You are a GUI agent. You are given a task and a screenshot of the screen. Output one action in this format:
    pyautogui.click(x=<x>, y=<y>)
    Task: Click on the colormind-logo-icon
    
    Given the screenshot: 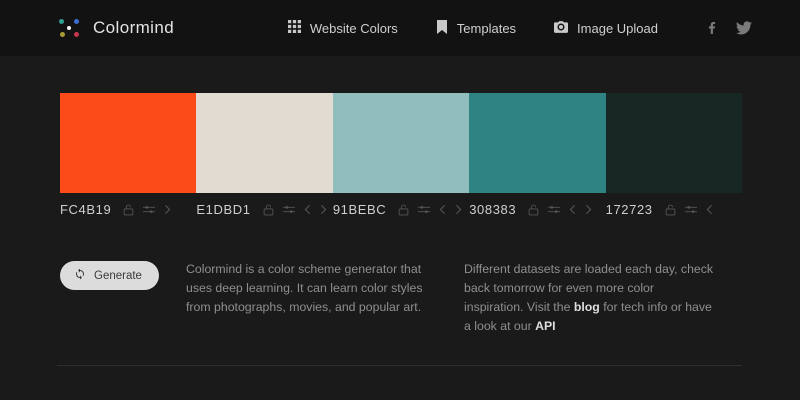 What is the action you would take?
    pyautogui.click(x=69, y=28)
    